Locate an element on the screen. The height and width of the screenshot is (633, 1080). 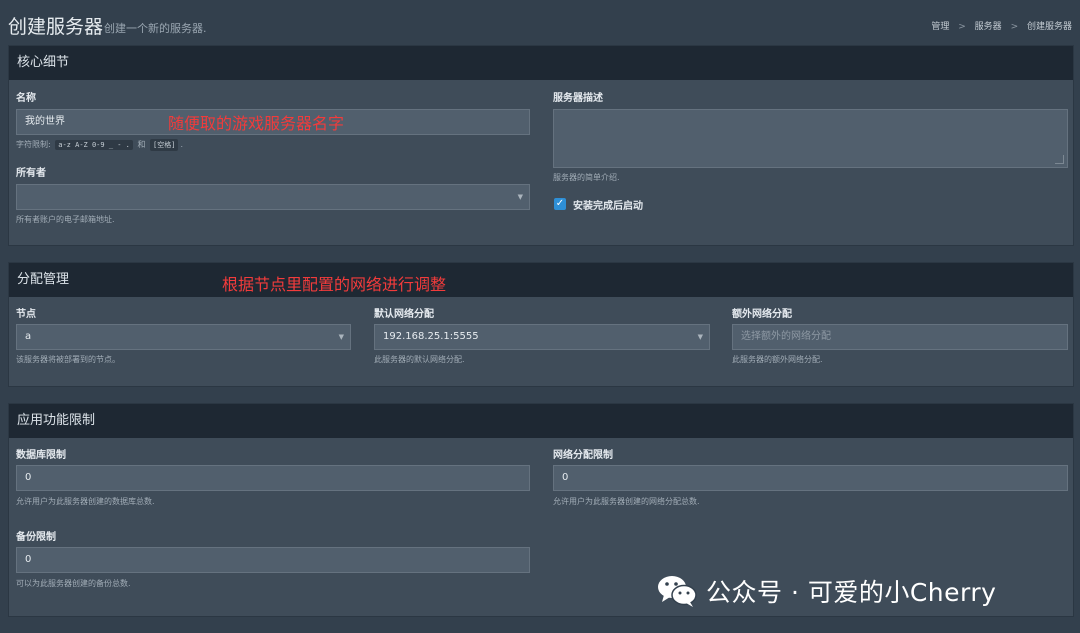
node-select: a ▼ is located at coordinates (183, 337).